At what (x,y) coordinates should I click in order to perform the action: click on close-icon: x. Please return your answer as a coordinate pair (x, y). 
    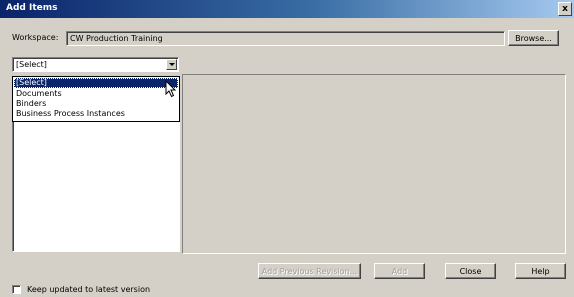
    Looking at the image, I should click on (565, 9).